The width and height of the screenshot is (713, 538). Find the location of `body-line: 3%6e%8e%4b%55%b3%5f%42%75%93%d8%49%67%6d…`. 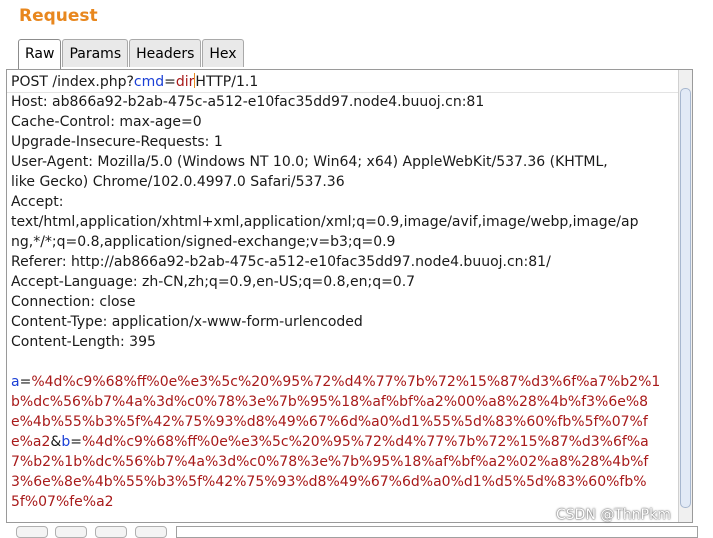

body-line: 3%6e%8e%4b%55%b3%5f%42%75%93%d8%49%67%6d… is located at coordinates (329, 482).